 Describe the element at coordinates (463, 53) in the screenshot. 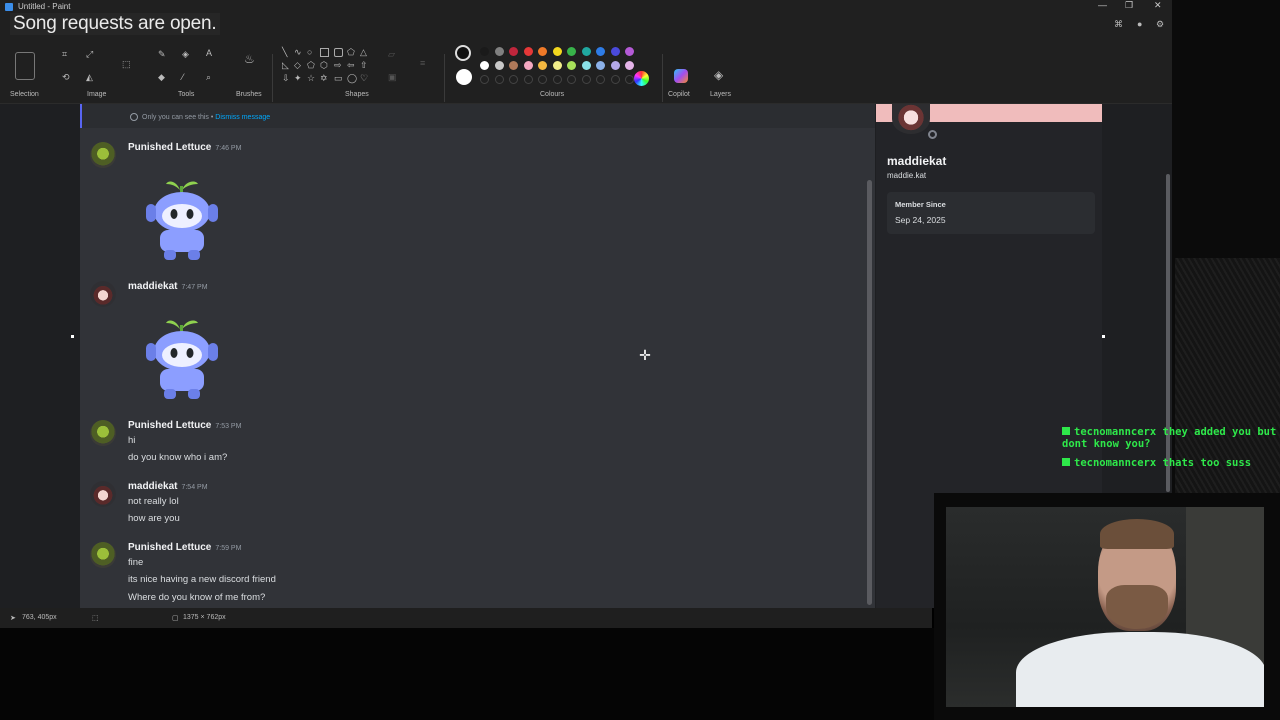

I see `primary-colour-swatch` at that location.